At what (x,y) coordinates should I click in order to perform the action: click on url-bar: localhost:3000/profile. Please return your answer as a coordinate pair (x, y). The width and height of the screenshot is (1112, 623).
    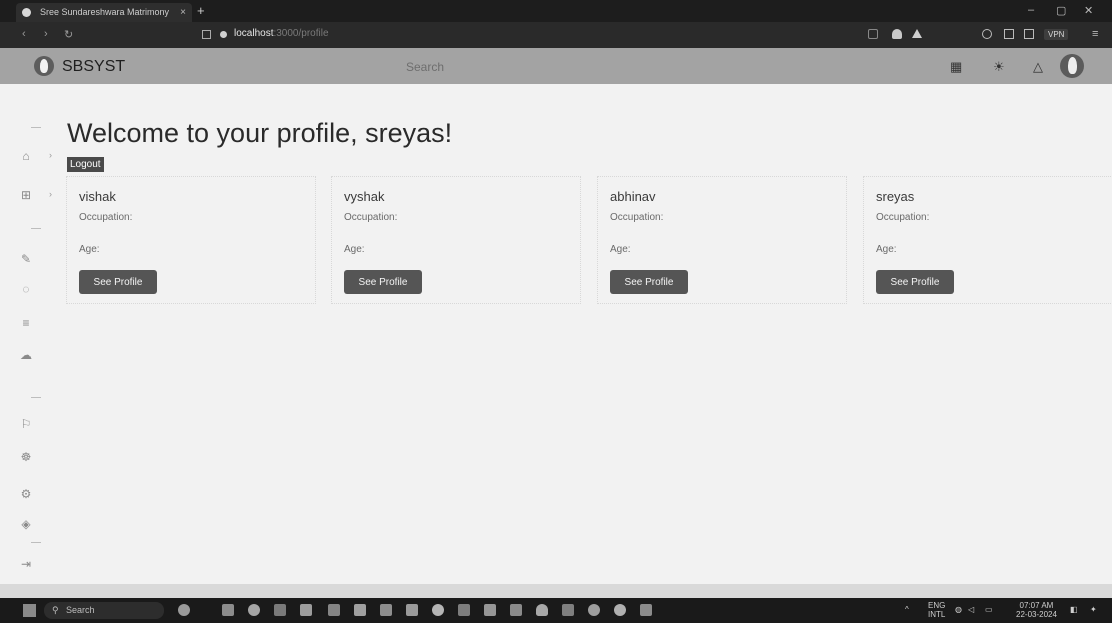
    Looking at the image, I should click on (281, 33).